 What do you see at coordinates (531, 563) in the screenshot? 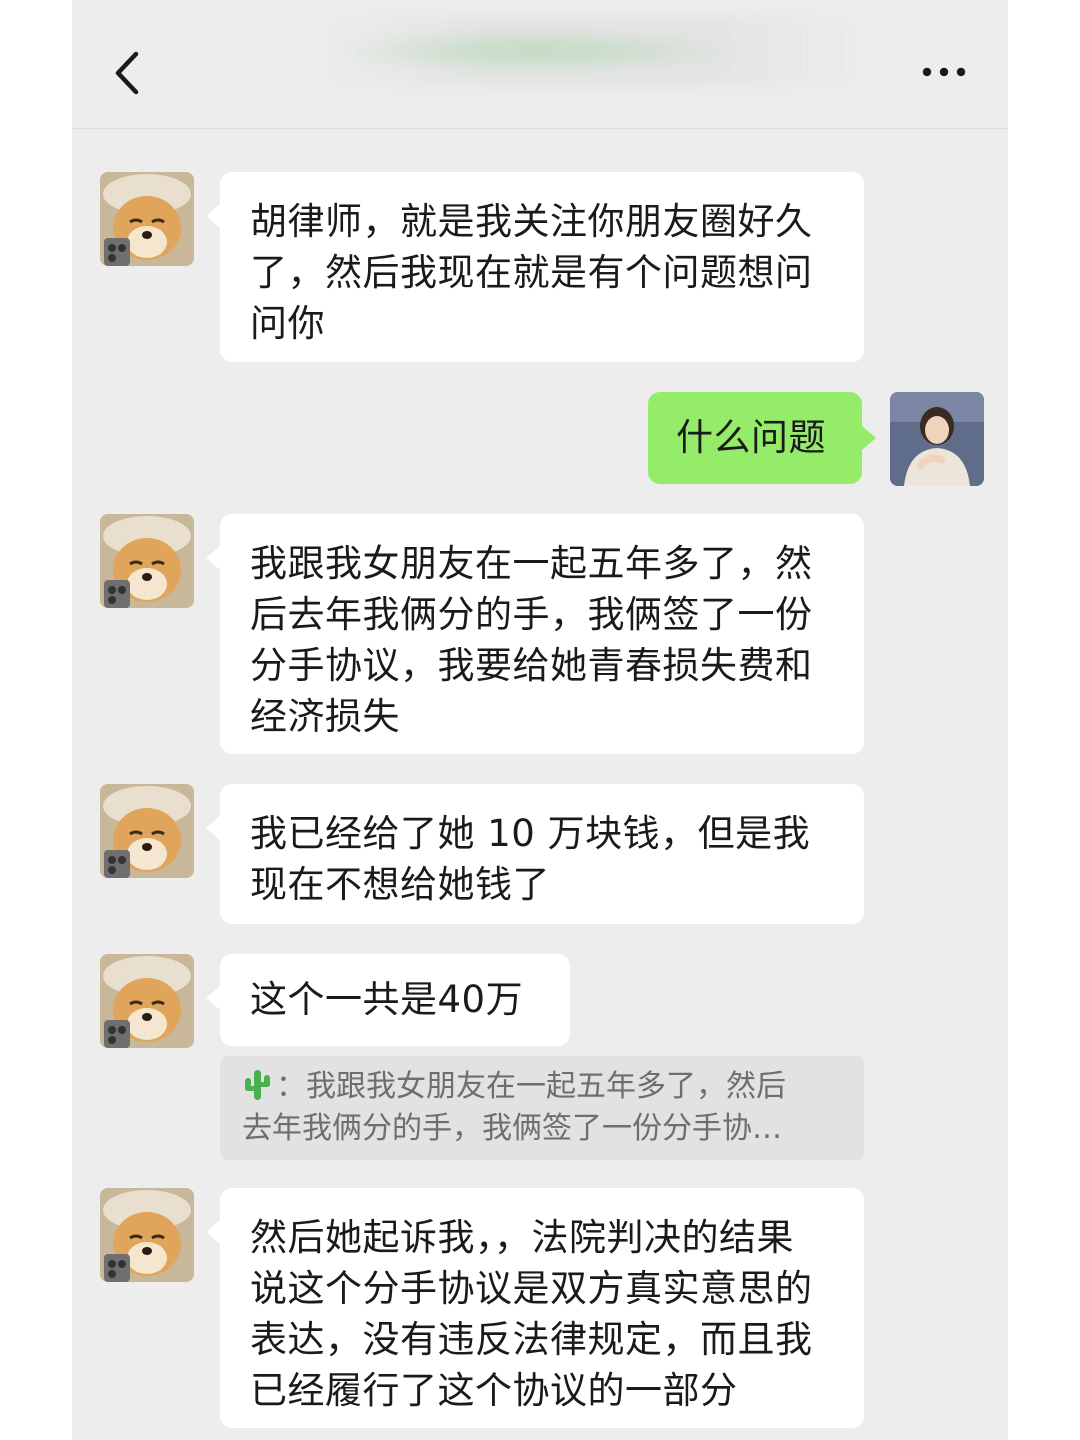
I see `message-line: 我跟我女朋友在一起五年多了，然` at bounding box center [531, 563].